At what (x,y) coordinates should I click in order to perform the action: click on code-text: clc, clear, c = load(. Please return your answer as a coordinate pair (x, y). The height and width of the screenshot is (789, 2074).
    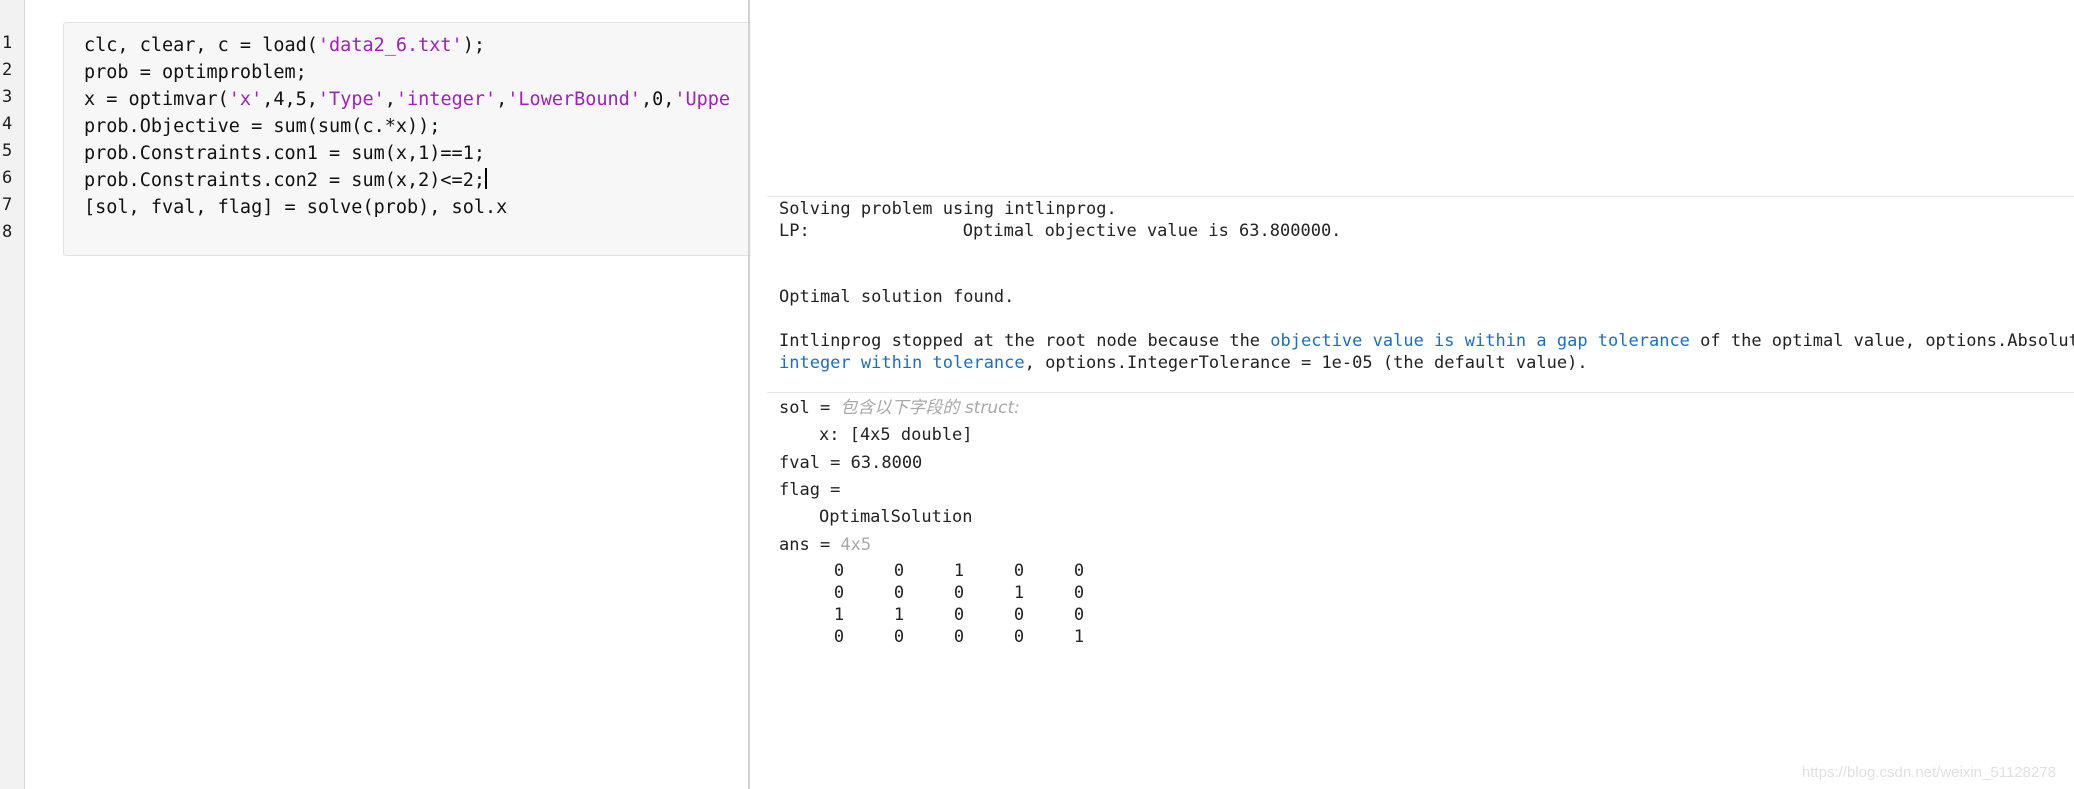
    Looking at the image, I should click on (201, 45).